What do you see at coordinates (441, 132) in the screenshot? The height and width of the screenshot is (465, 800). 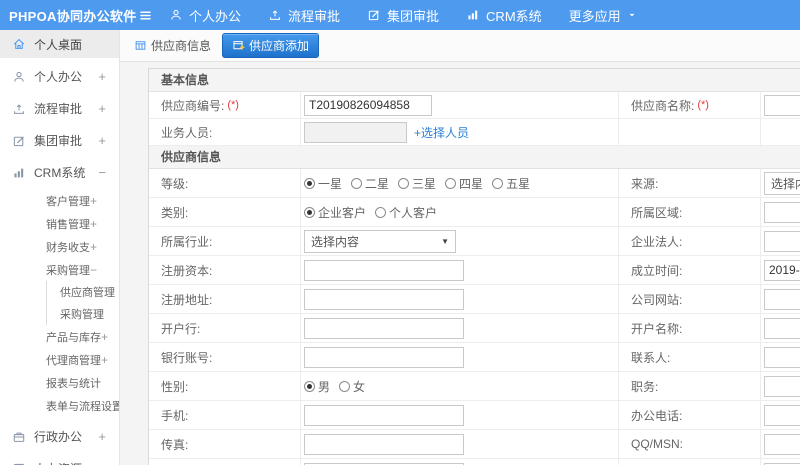 I see `business-person-link: +选择人员` at bounding box center [441, 132].